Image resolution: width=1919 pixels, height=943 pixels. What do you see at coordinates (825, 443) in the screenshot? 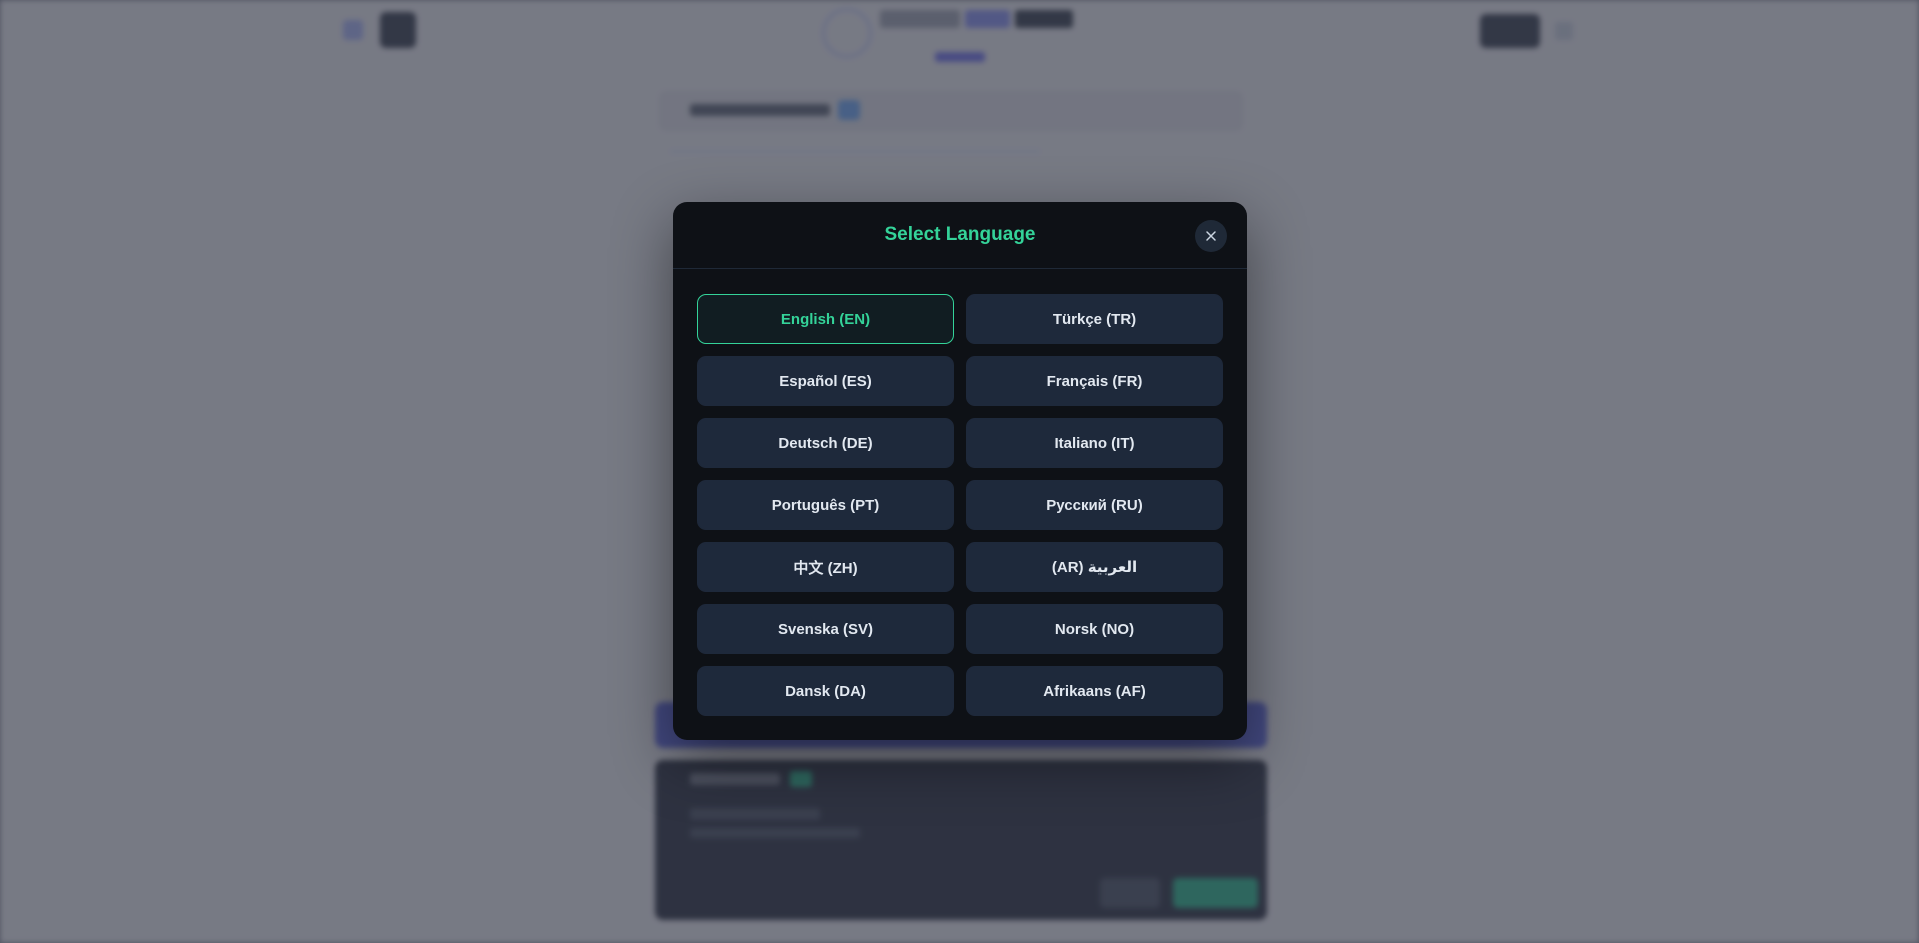
I see `language-option-de: Deutsch (DE)` at bounding box center [825, 443].